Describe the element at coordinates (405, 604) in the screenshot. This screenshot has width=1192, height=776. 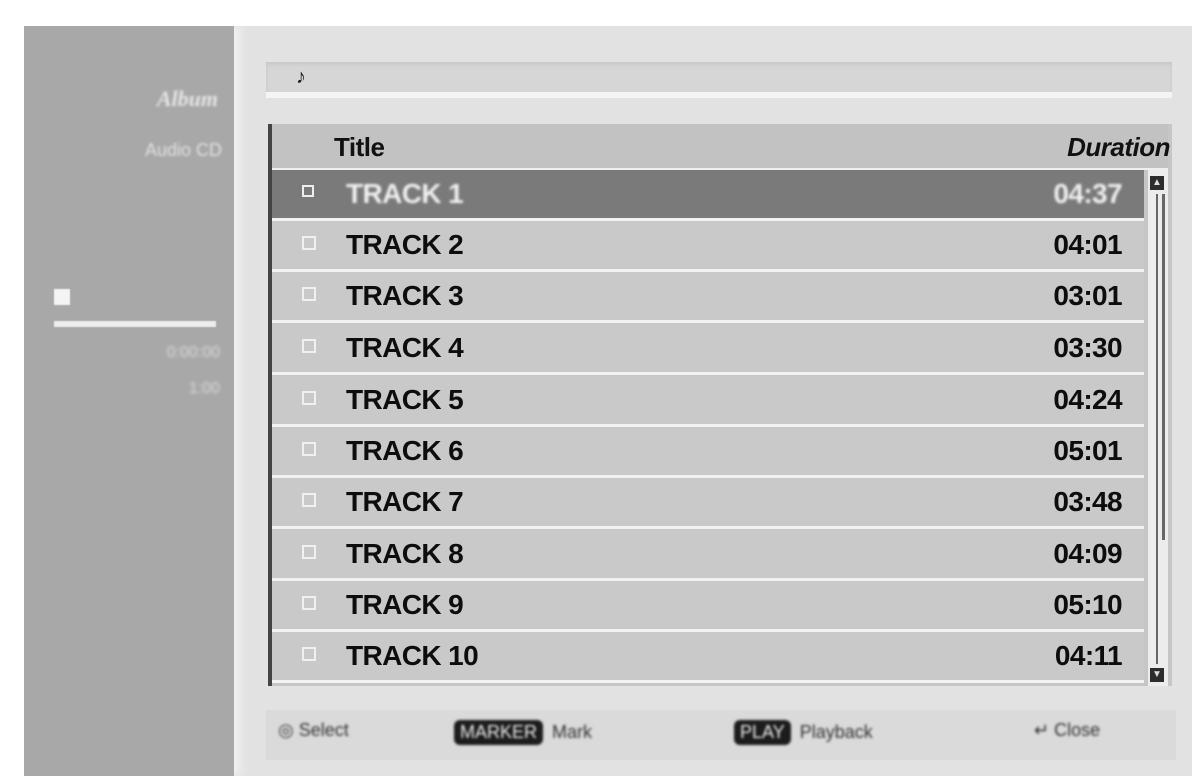
I see `track-title: TRACK 9` at that location.